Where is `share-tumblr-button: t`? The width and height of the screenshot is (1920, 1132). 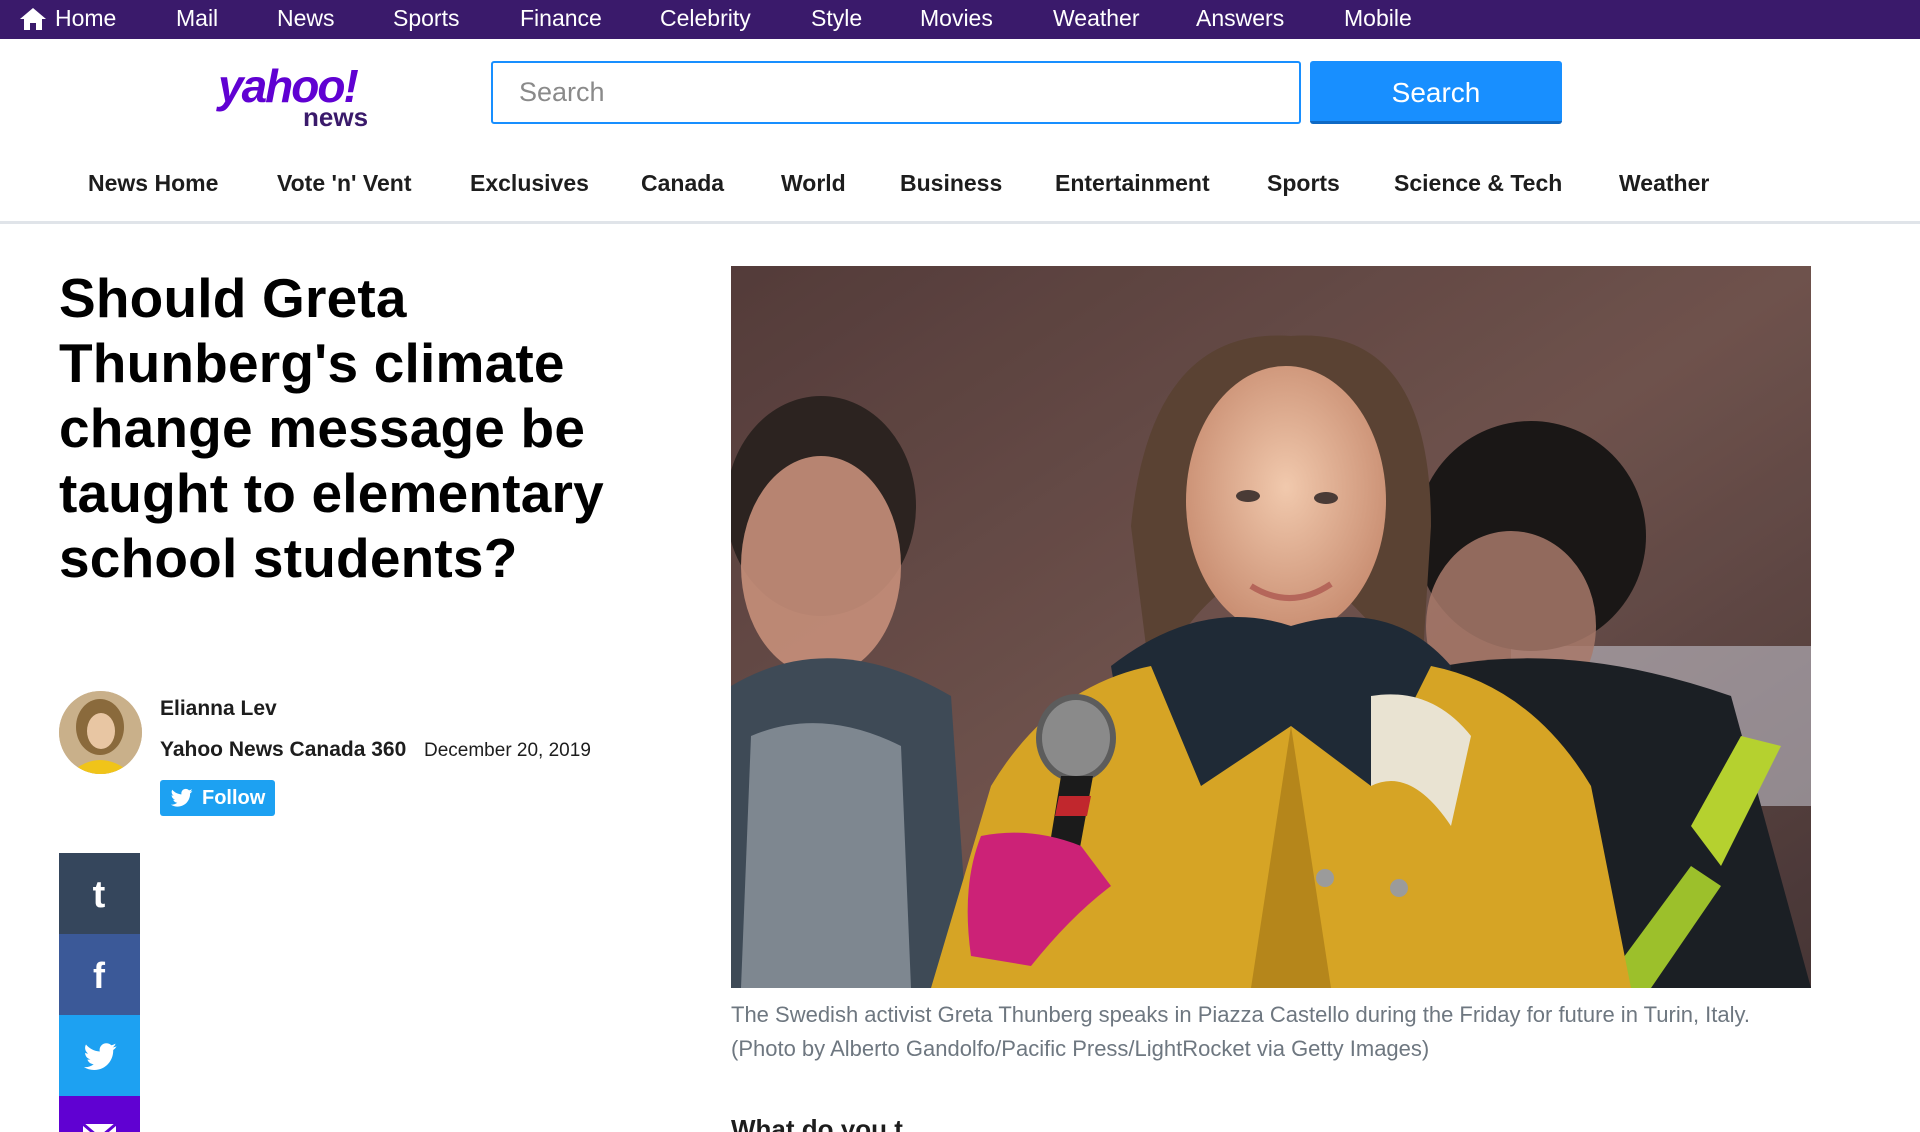
share-tumblr-button: t is located at coordinates (99, 893).